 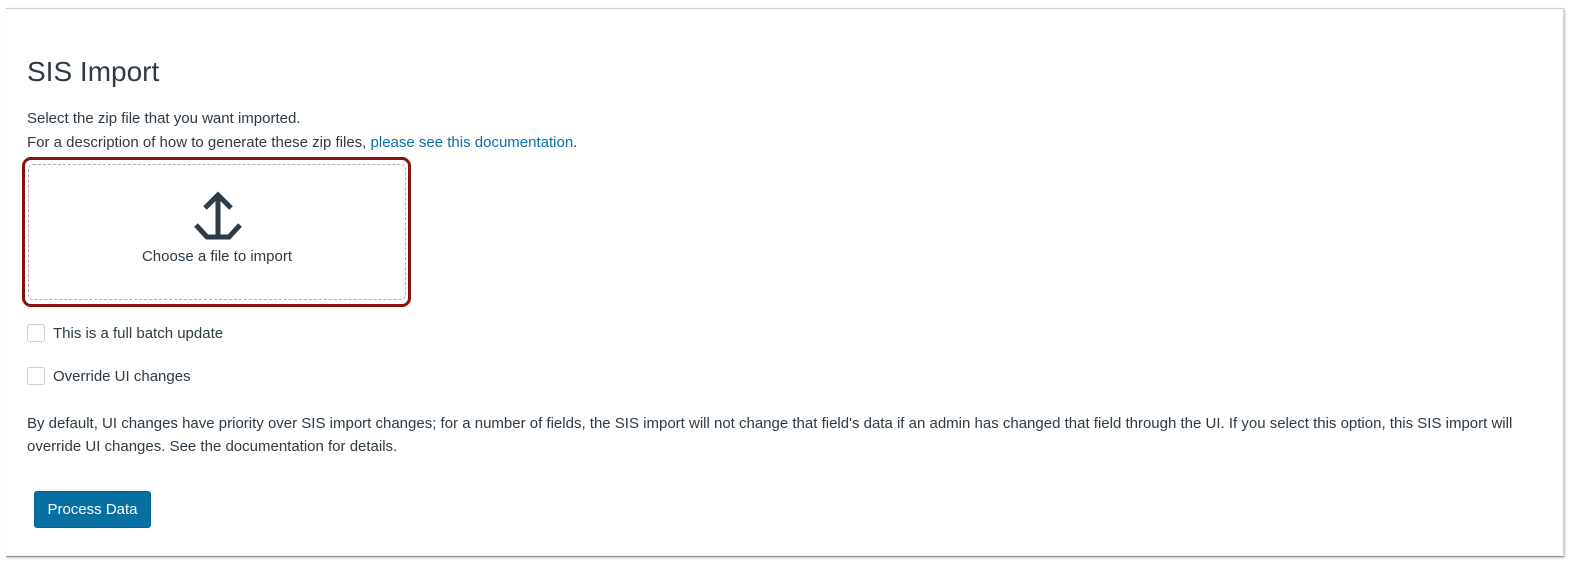 I want to click on intro-line-2-suffix: ., so click(x=575, y=142).